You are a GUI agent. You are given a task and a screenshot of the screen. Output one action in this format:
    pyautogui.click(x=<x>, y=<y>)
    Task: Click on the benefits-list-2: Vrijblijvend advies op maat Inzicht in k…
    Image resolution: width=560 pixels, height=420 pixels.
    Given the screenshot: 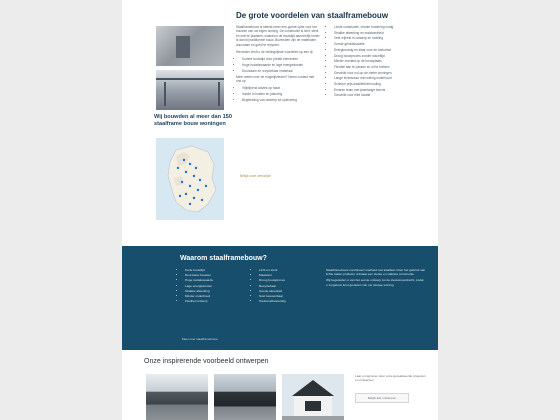 What is the action you would take?
    pyautogui.click(x=278, y=94)
    